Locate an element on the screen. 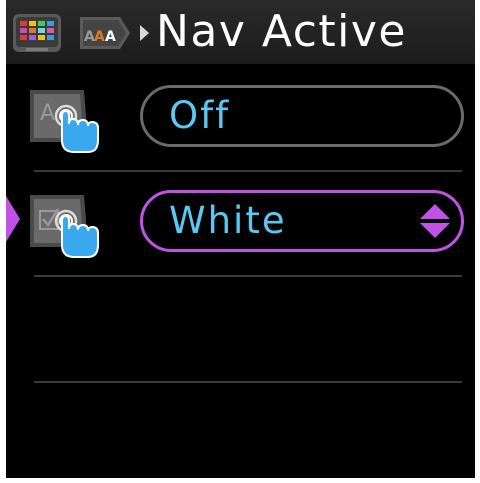  selection-indicator-icon is located at coordinates (13, 219).